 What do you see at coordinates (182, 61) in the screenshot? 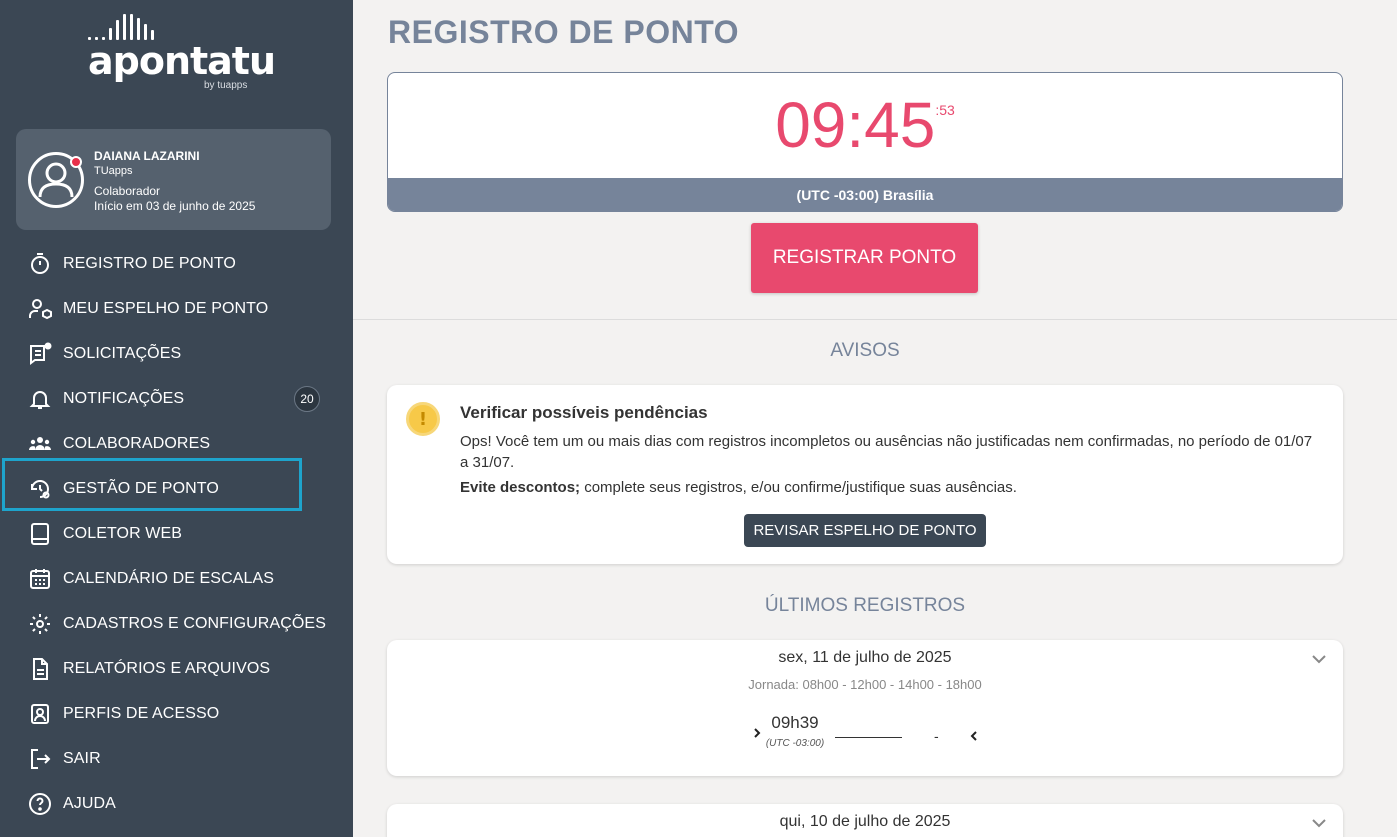
I see `logo-text: apontatu` at bounding box center [182, 61].